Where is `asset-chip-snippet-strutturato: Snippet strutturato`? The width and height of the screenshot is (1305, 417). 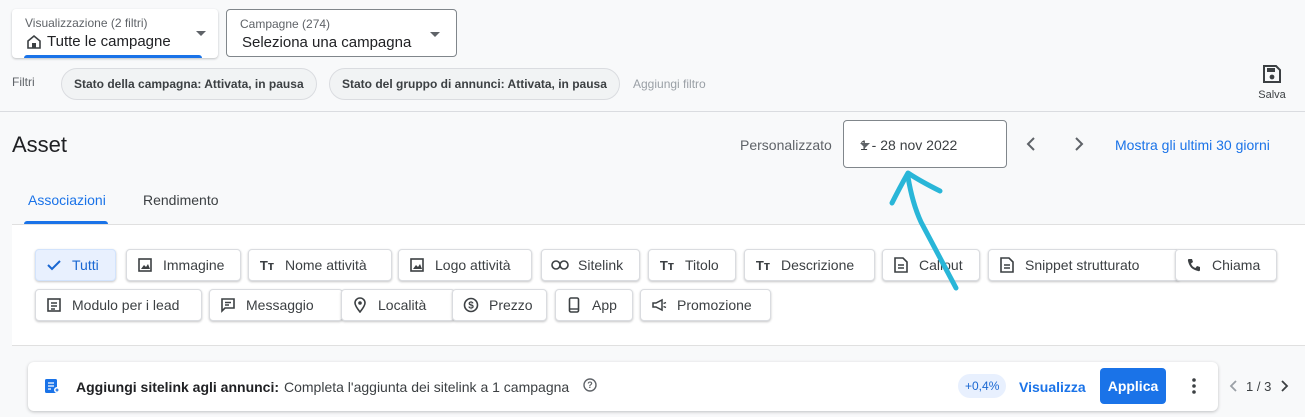
asset-chip-snippet-strutturato: Snippet strutturato is located at coordinates (1084, 265).